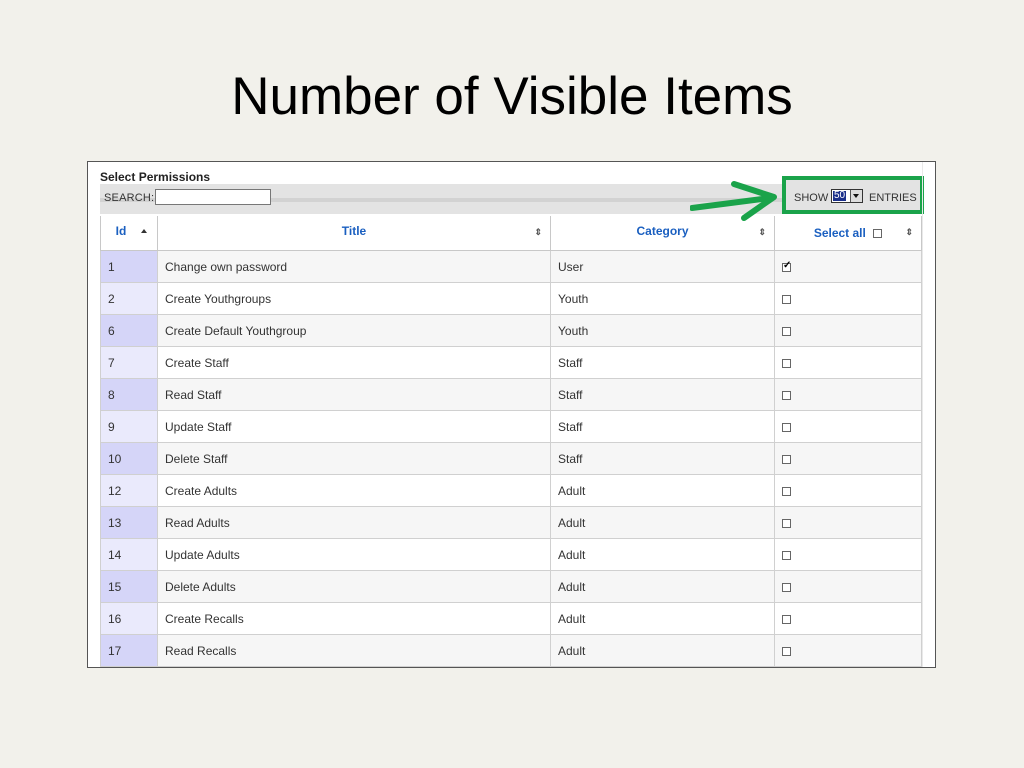  What do you see at coordinates (121, 231) in the screenshot?
I see `column-header-id-label: Id` at bounding box center [121, 231].